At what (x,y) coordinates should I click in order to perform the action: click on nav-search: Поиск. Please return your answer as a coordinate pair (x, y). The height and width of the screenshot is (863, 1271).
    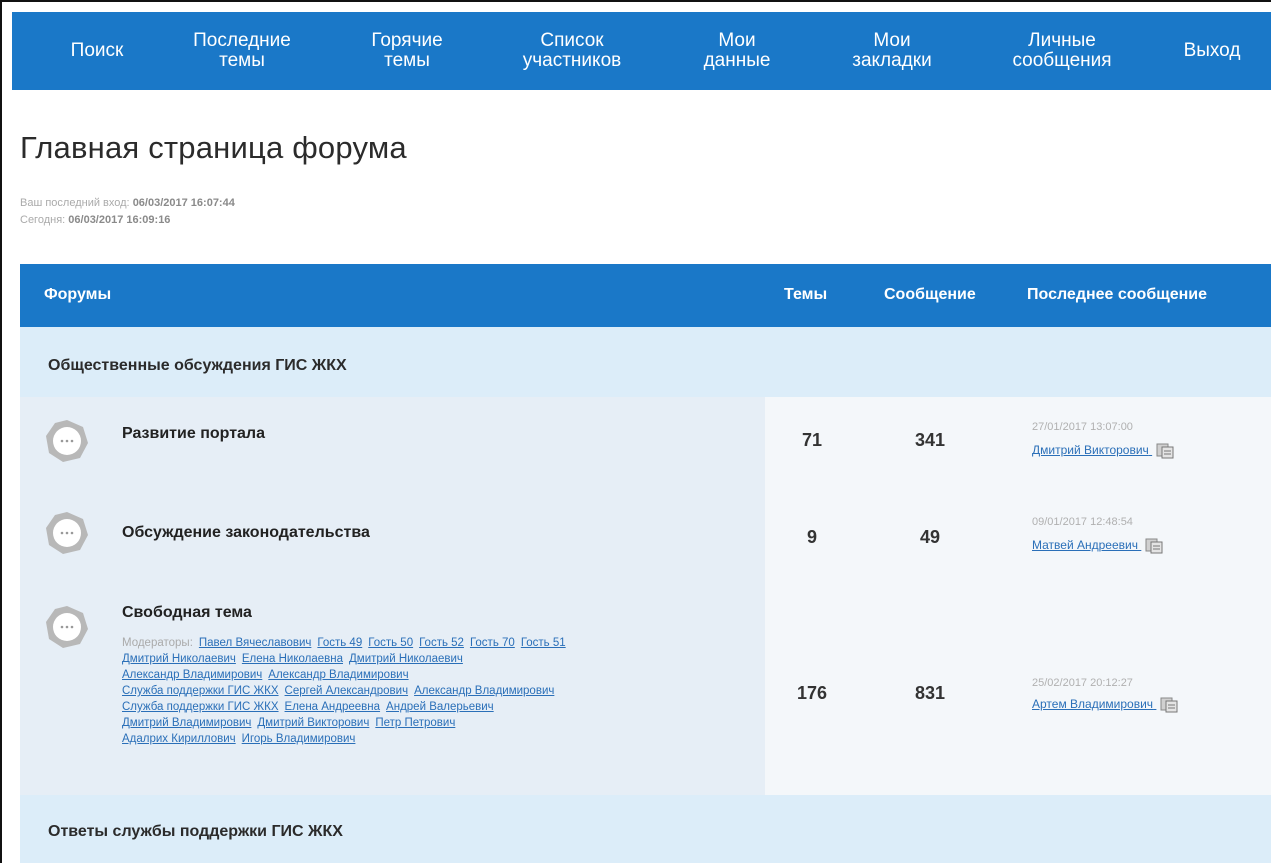
    Looking at the image, I should click on (97, 51).